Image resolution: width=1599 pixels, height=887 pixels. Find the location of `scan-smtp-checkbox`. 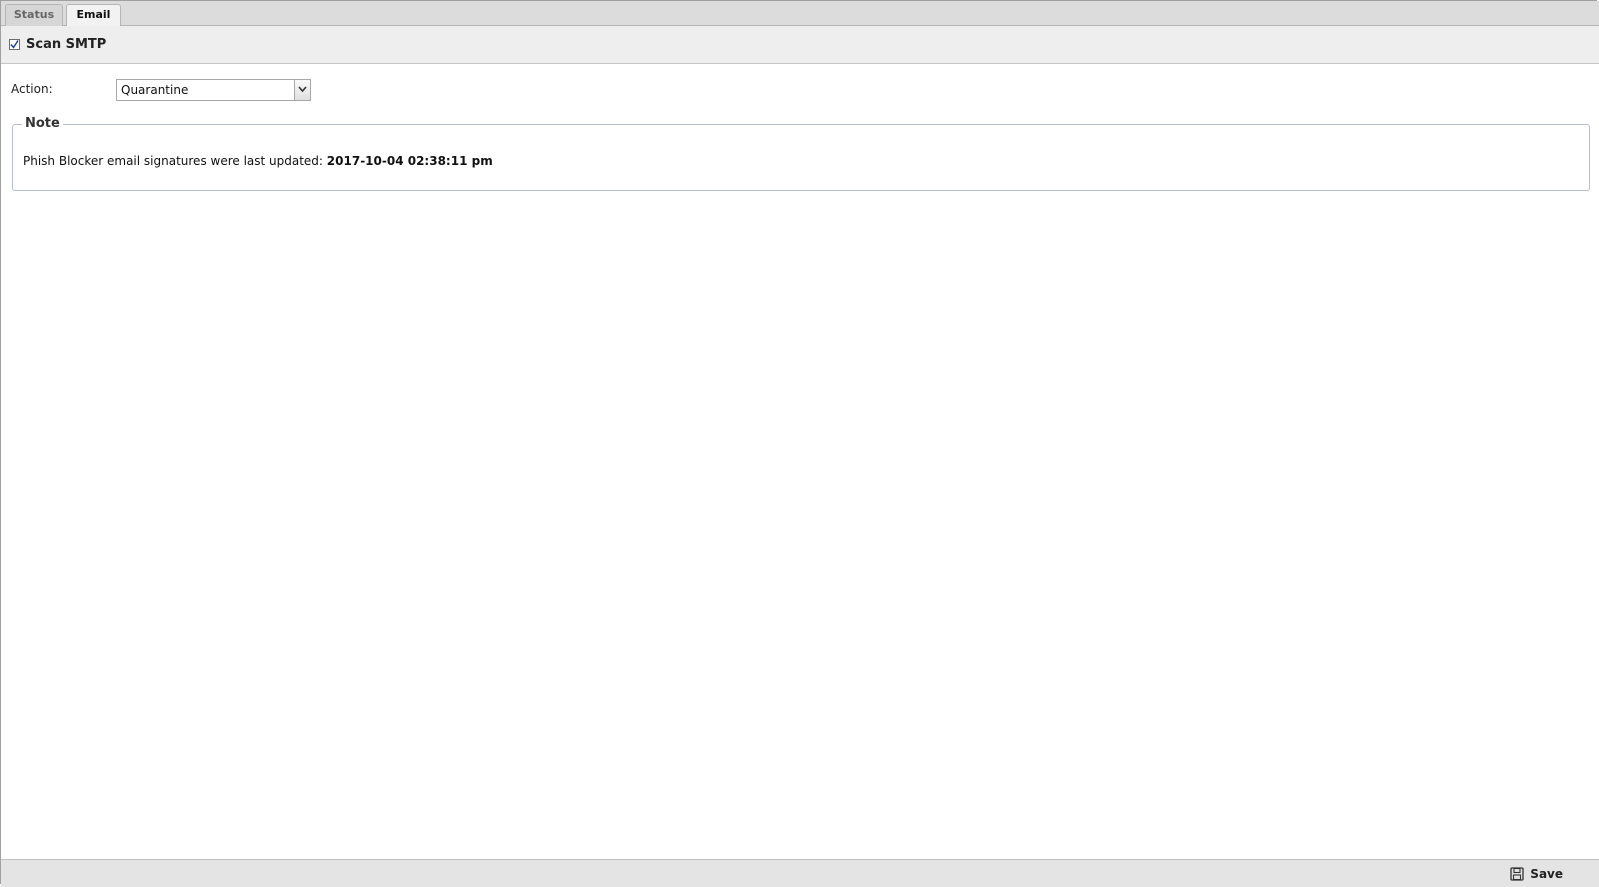

scan-smtp-checkbox is located at coordinates (14, 44).